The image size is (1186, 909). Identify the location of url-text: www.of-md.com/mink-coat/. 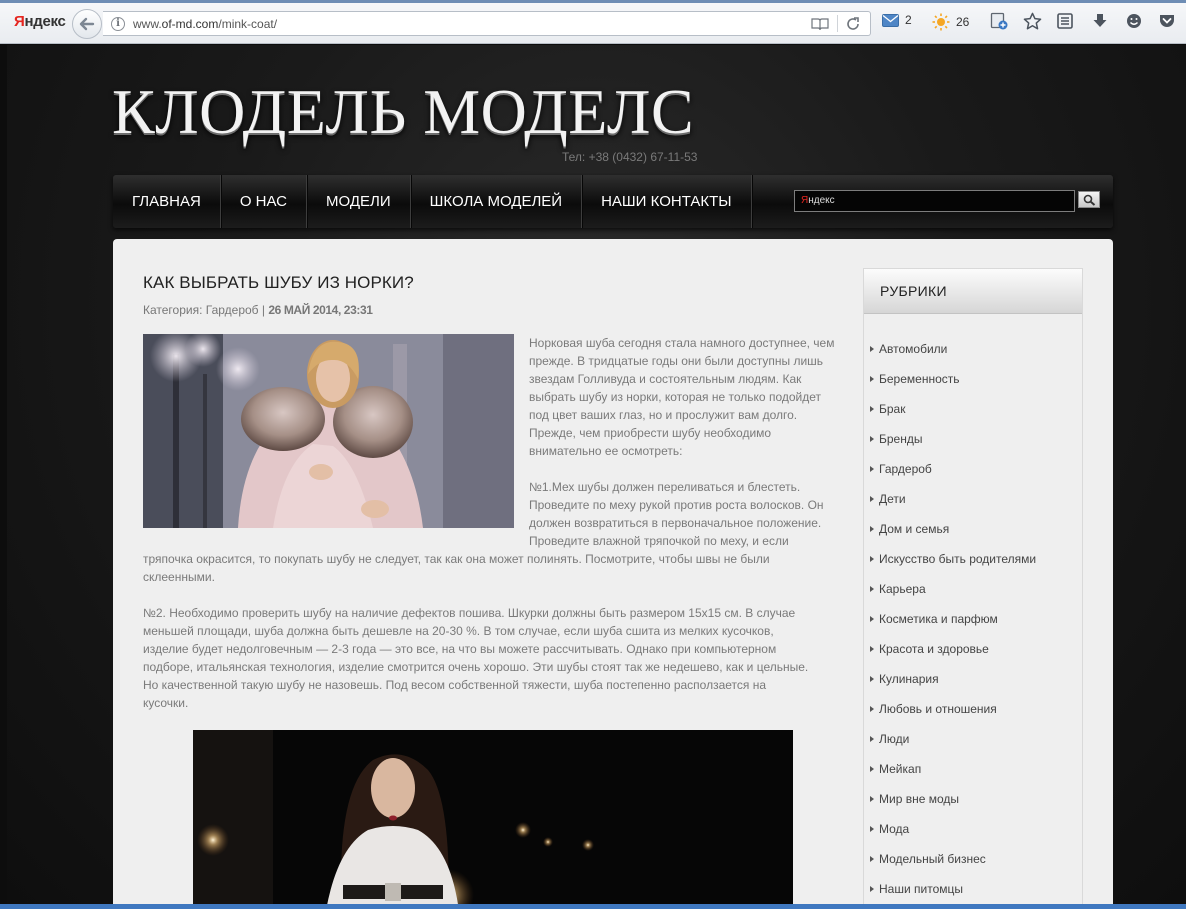
(205, 24).